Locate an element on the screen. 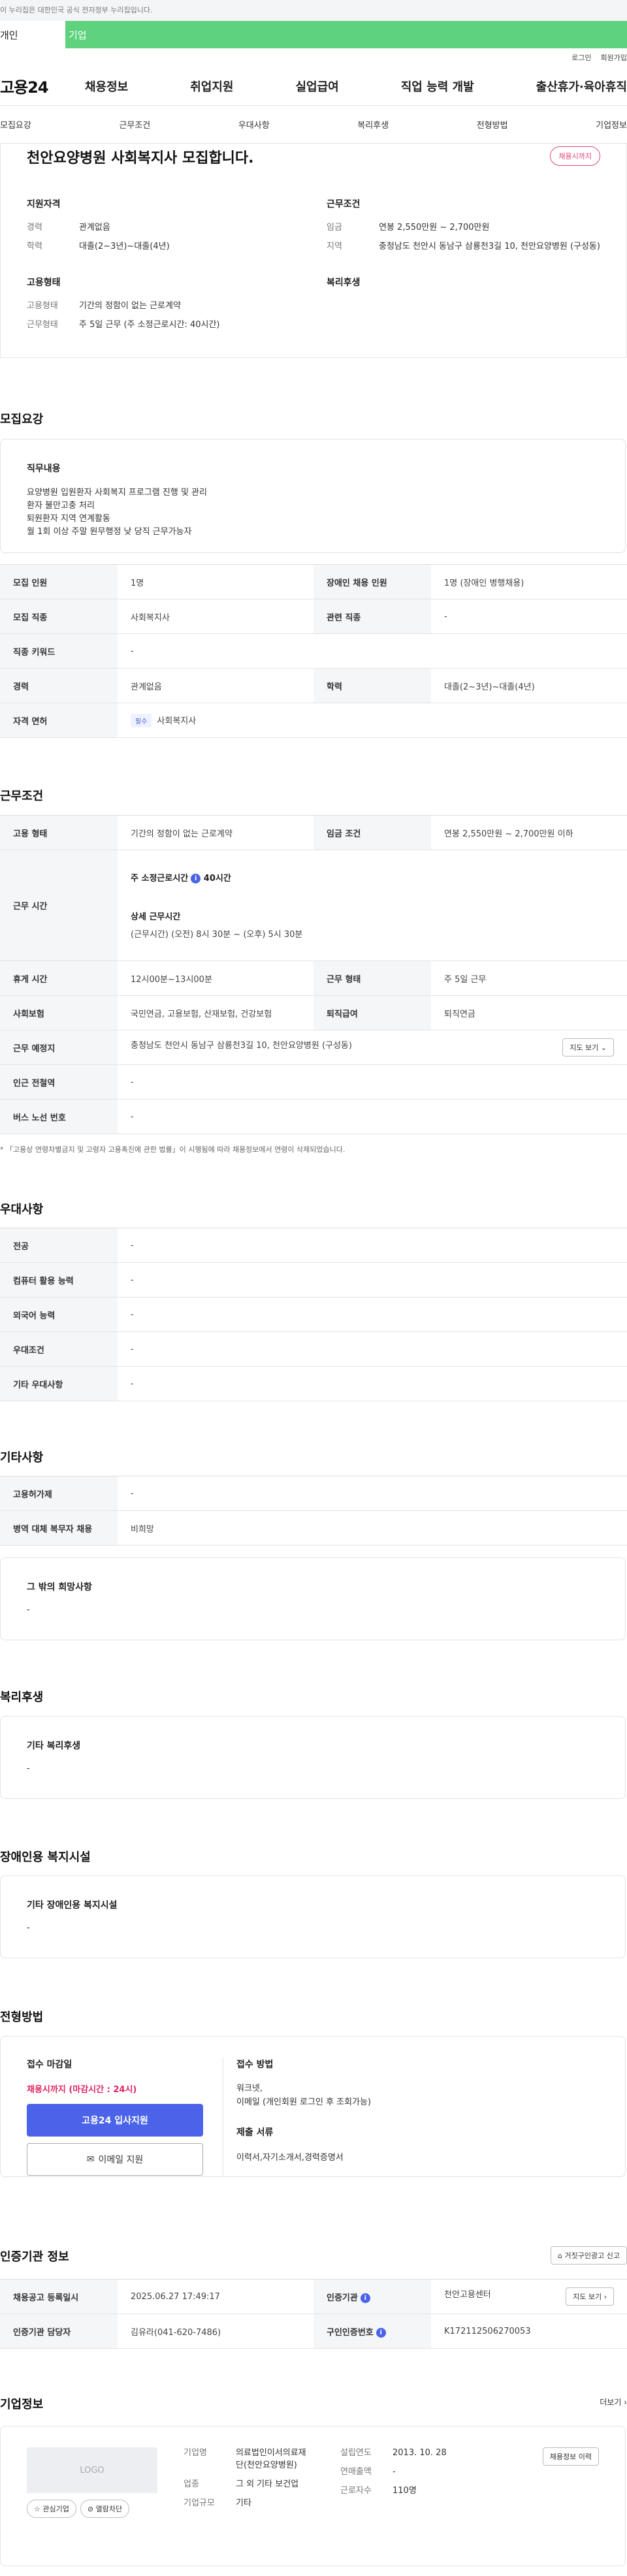  block-icon: ⊘ is located at coordinates (90, 2509).